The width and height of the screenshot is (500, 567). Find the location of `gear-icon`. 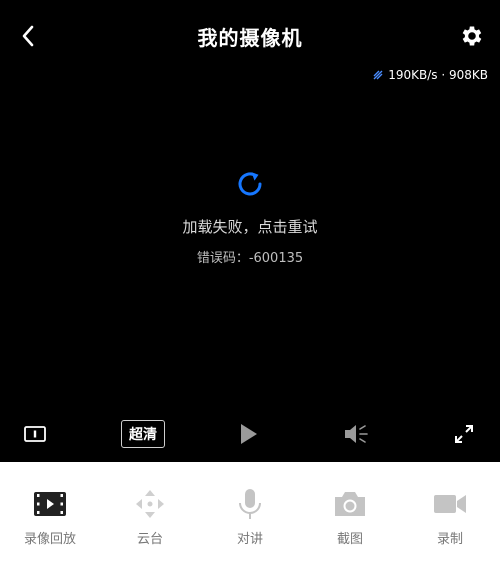

gear-icon is located at coordinates (472, 36).